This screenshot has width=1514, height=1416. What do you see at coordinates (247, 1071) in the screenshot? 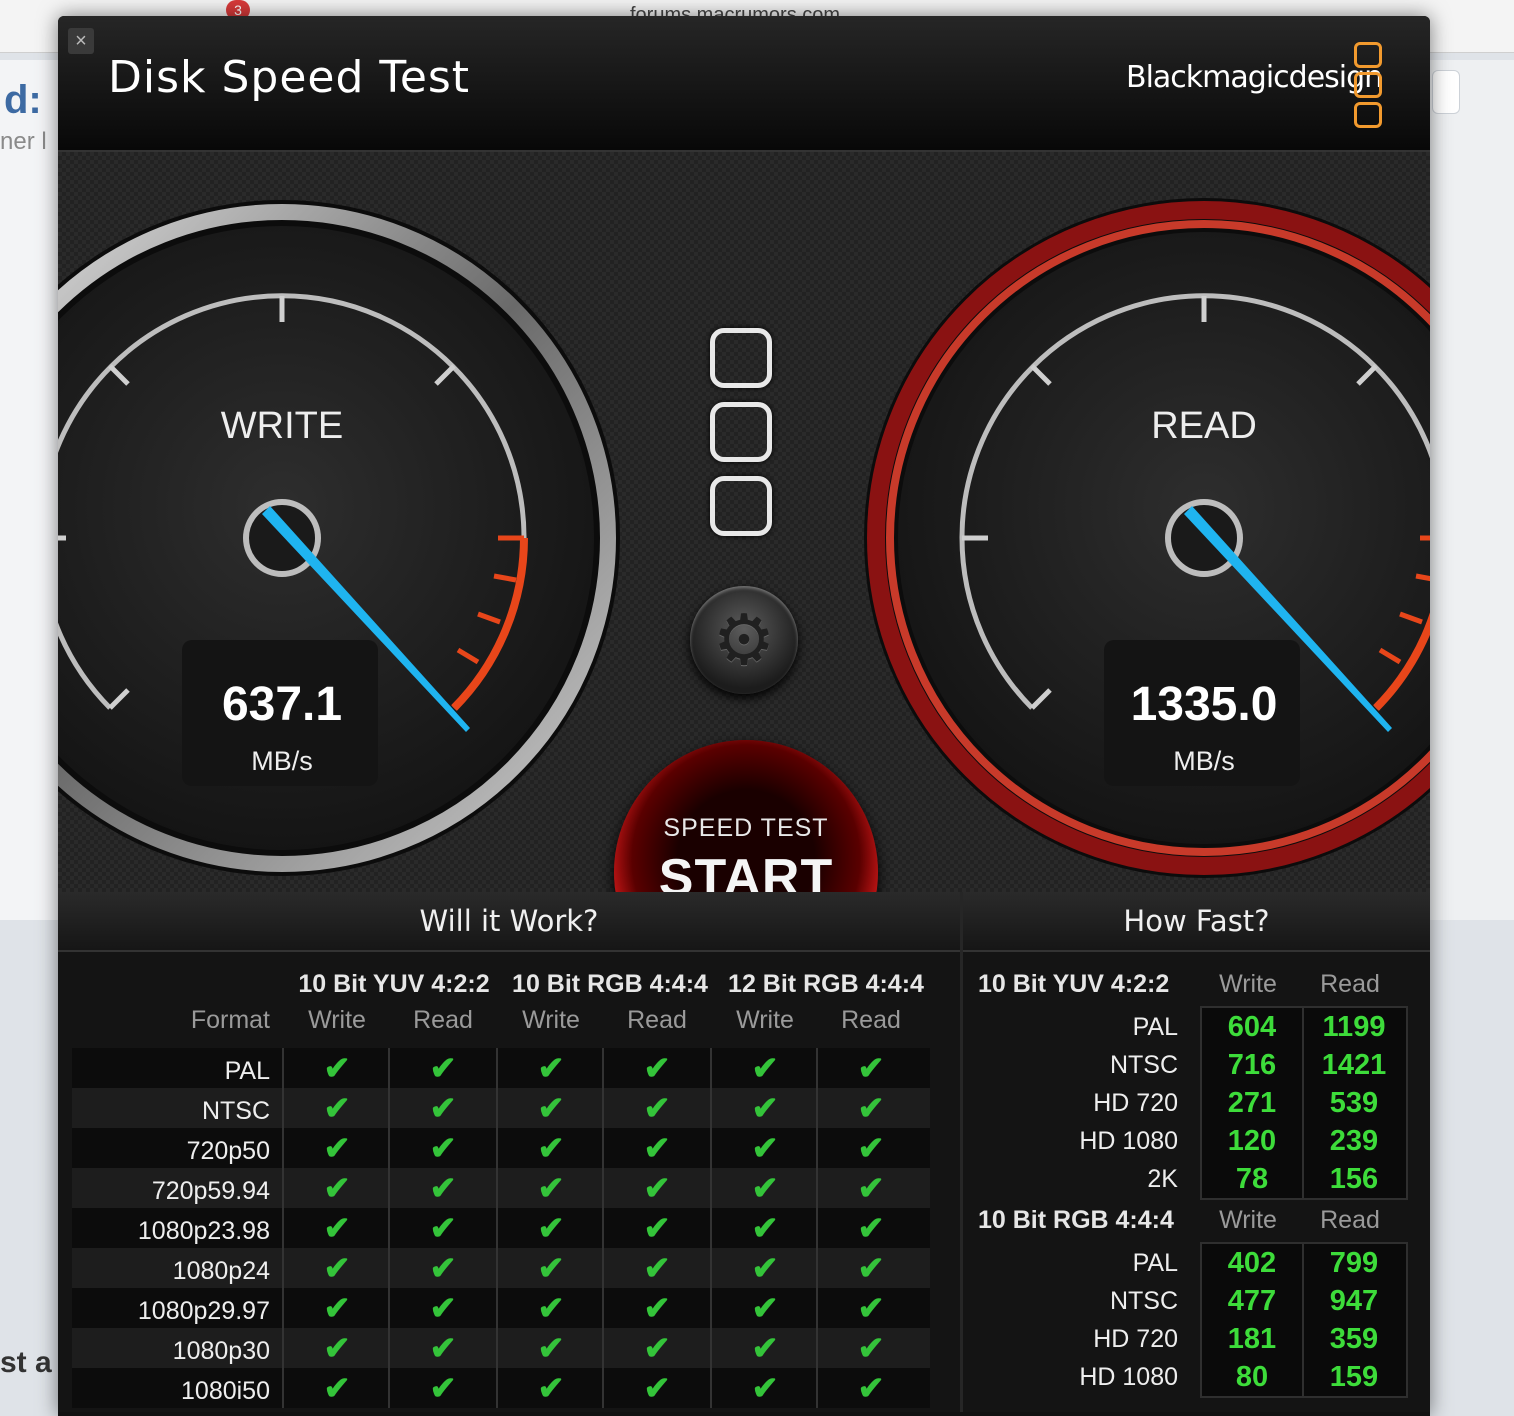
I see `format-label: PAL` at bounding box center [247, 1071].